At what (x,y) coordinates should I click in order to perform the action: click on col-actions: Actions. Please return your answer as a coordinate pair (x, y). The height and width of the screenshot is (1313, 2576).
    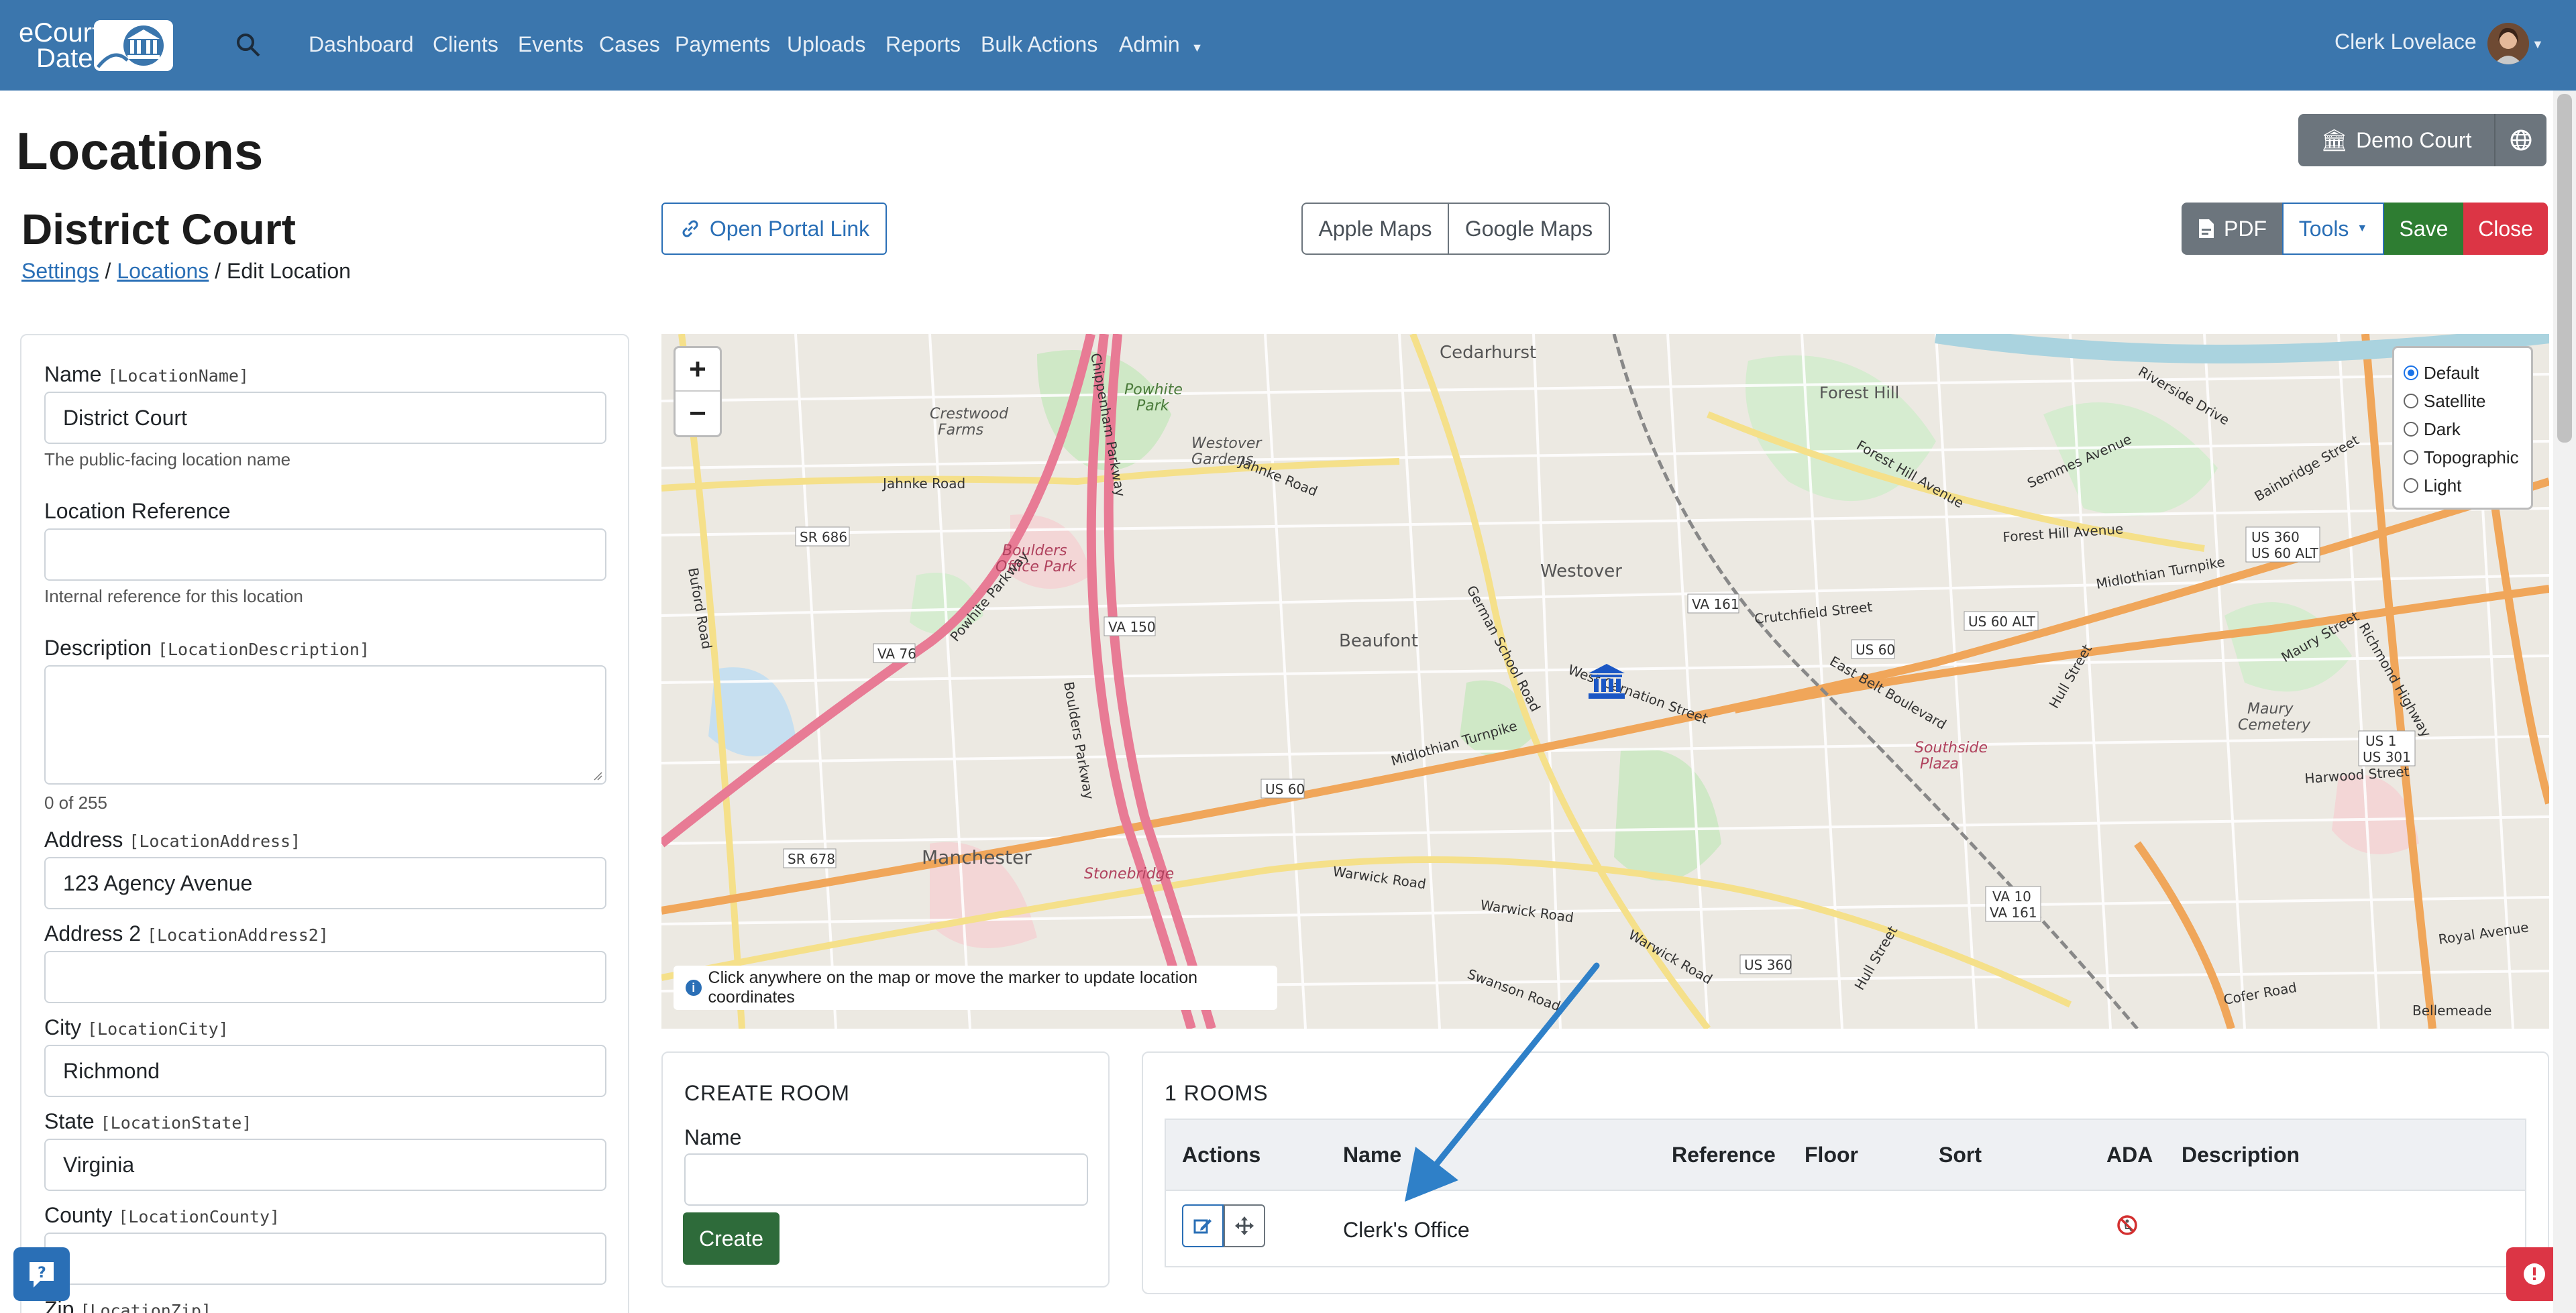
    Looking at the image, I should click on (1221, 1155).